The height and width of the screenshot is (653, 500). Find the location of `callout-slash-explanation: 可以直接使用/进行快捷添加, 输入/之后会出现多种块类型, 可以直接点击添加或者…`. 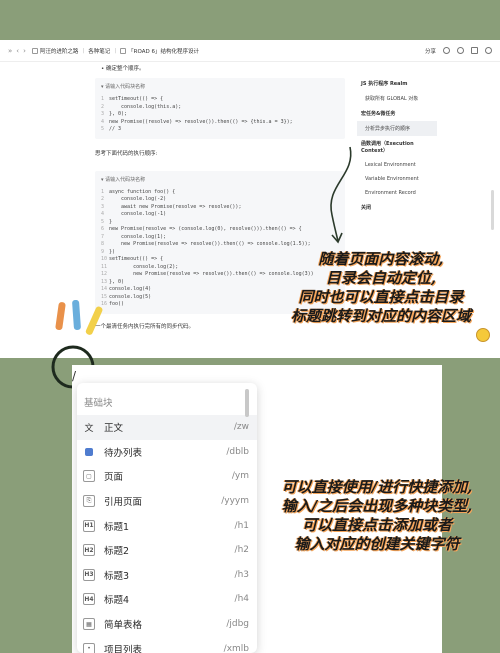

callout-slash-explanation: 可以直接使用/进行快捷添加, 输入/之后会出现多种块类型, 可以直接点击添加或者… is located at coordinates (377, 515).